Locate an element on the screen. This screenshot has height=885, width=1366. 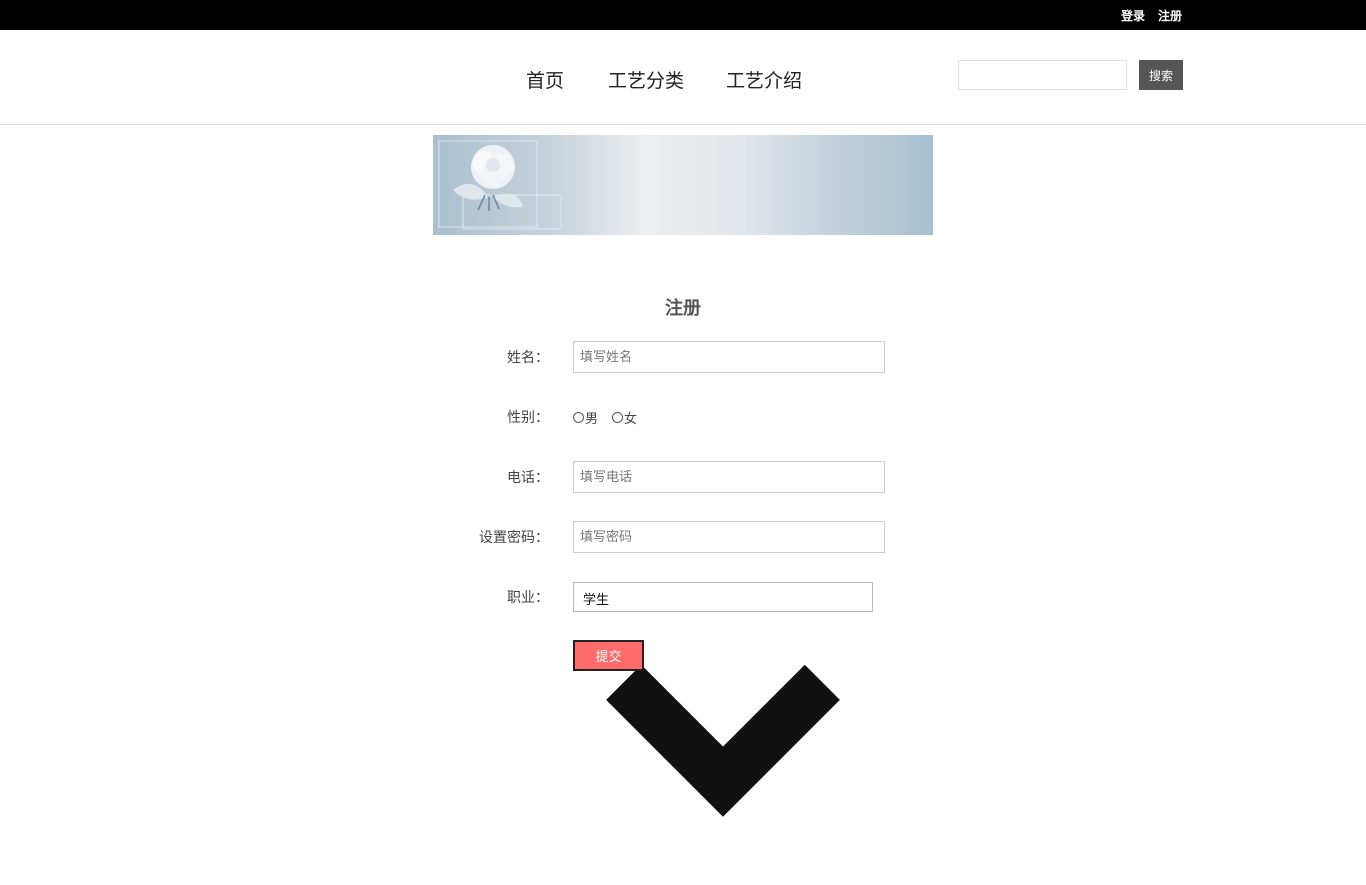
name-label: 姓名： is located at coordinates (528, 358).